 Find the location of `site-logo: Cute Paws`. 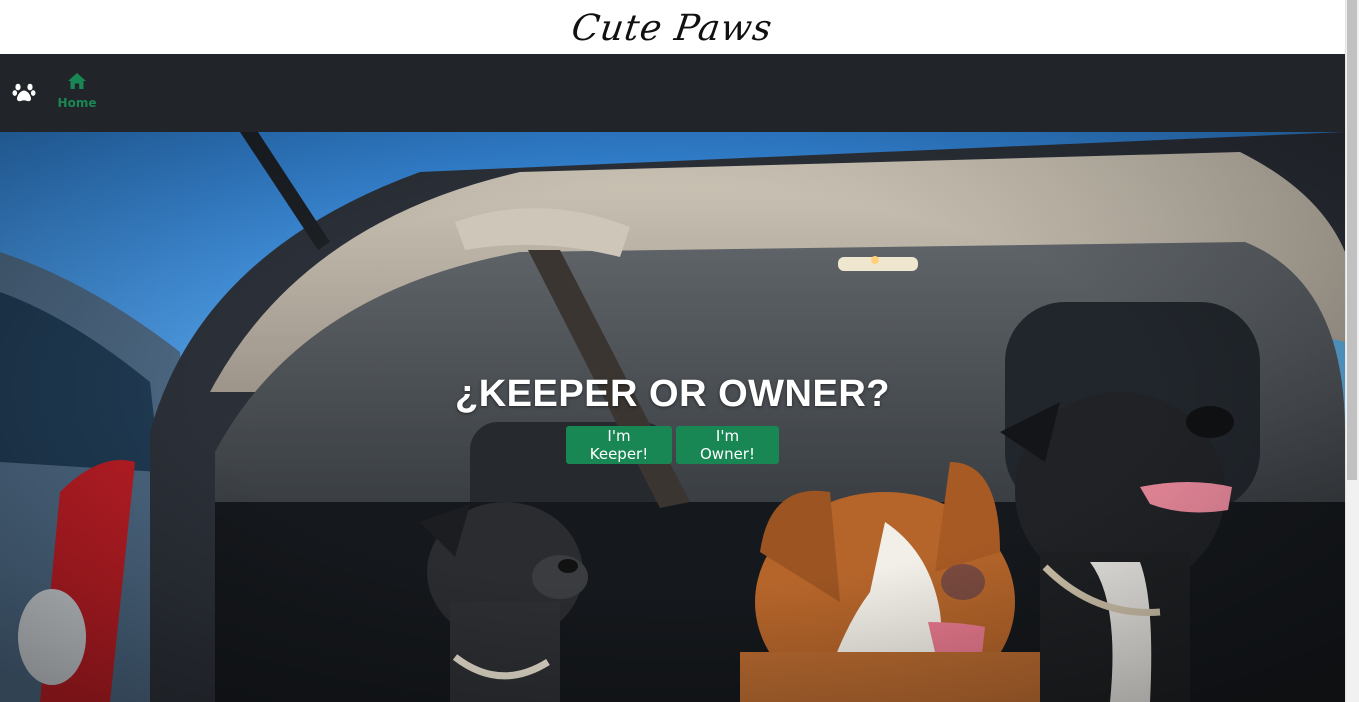

site-logo: Cute Paws is located at coordinates (672, 28).